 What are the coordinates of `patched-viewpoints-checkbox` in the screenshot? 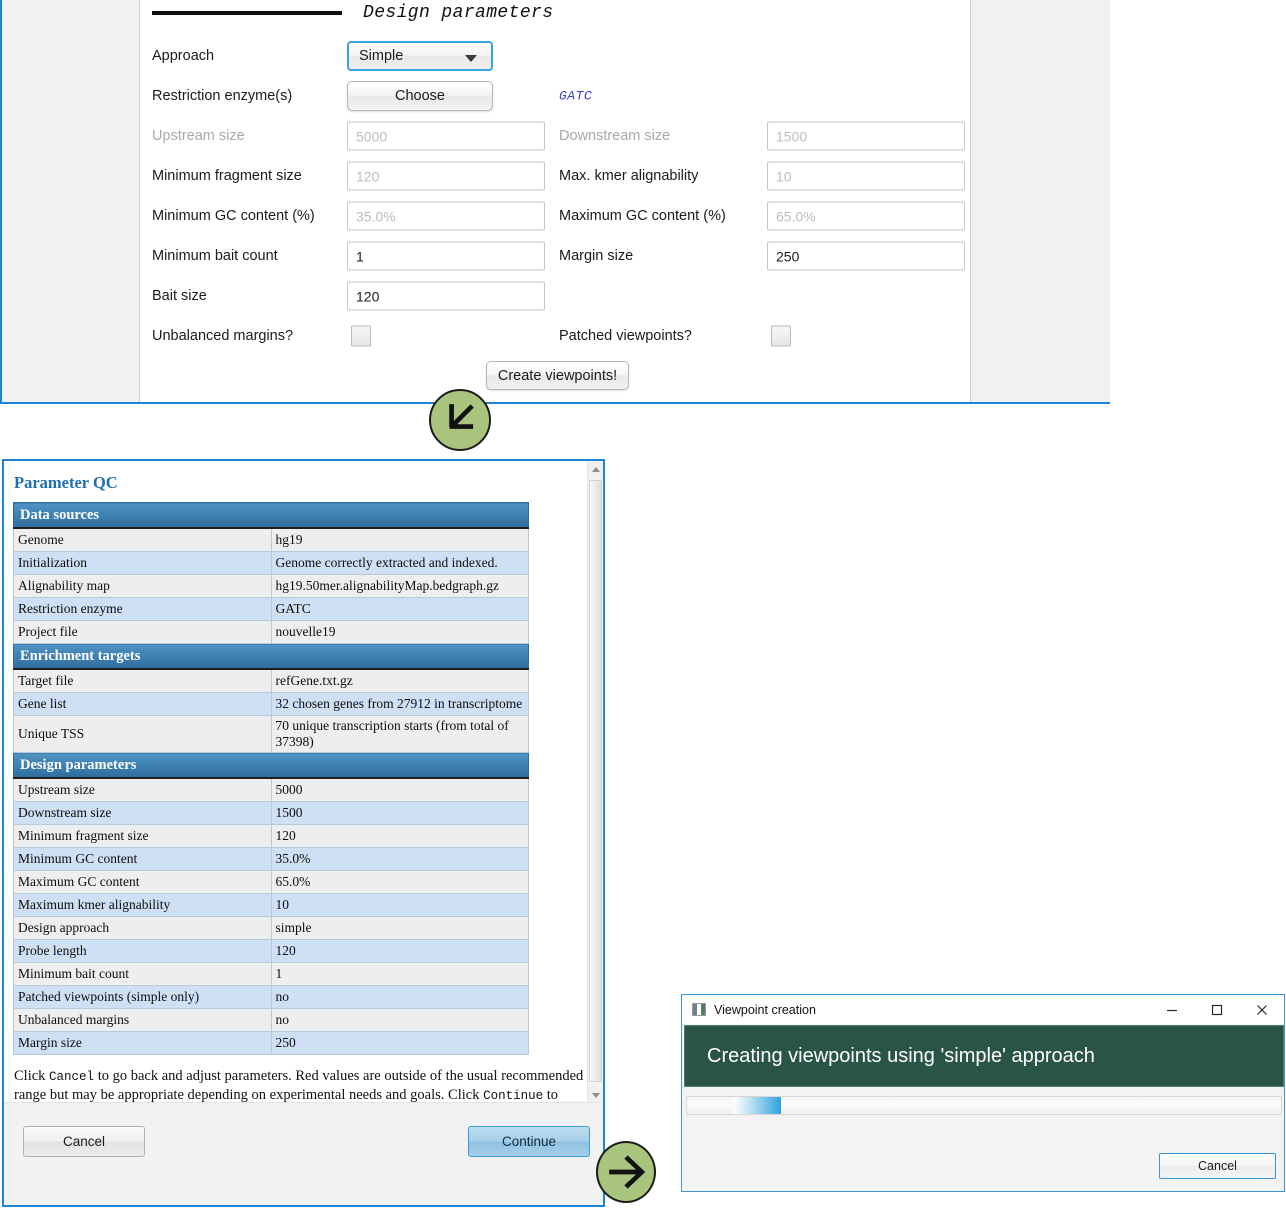 It's located at (781, 336).